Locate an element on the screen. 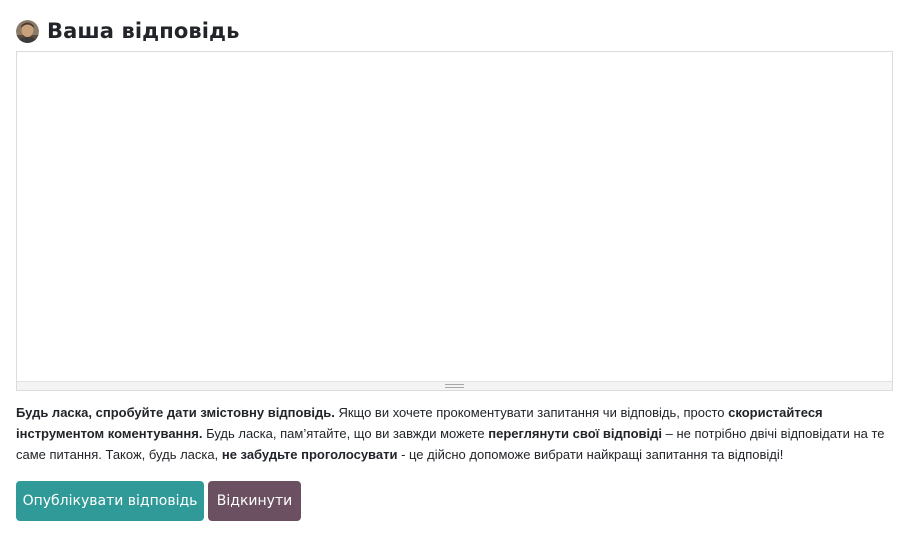 This screenshot has height=533, width=920. resize-grip-icon is located at coordinates (454, 386).